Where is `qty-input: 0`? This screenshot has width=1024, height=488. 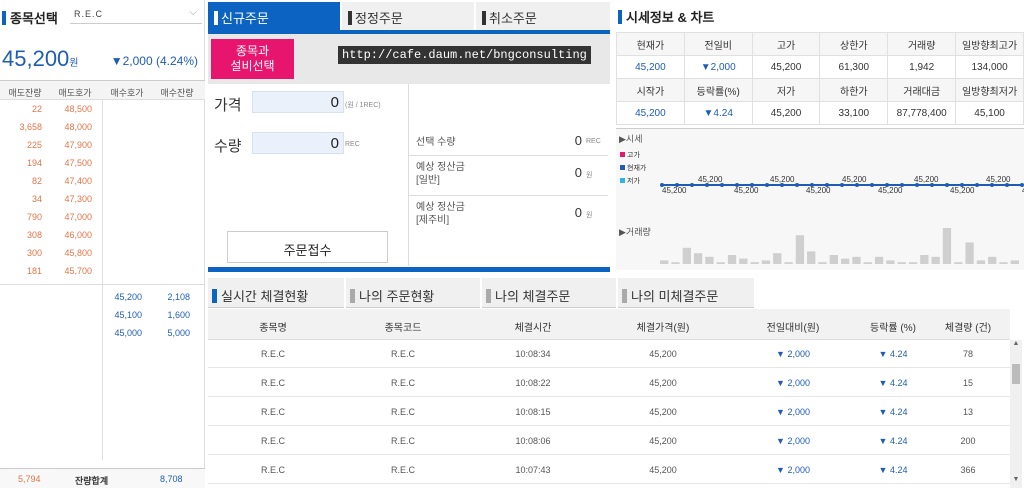
qty-input: 0 is located at coordinates (298, 143).